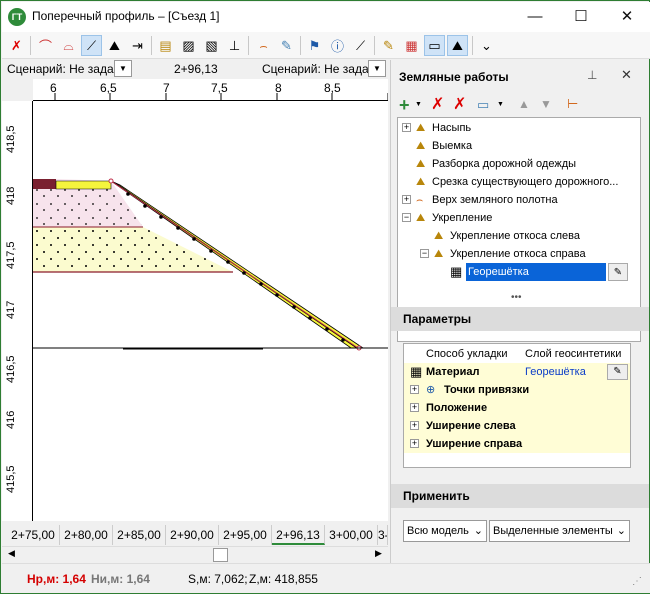 This screenshot has height=594, width=650. What do you see at coordinates (474, 444) in the screenshot?
I see `group-label: Уширение справа` at bounding box center [474, 444].